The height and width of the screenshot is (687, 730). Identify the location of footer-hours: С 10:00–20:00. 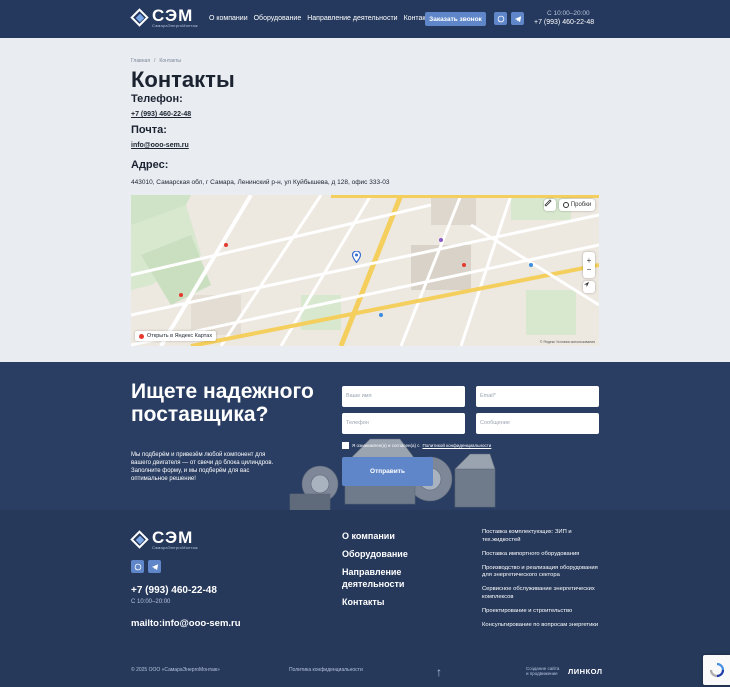
(151, 602).